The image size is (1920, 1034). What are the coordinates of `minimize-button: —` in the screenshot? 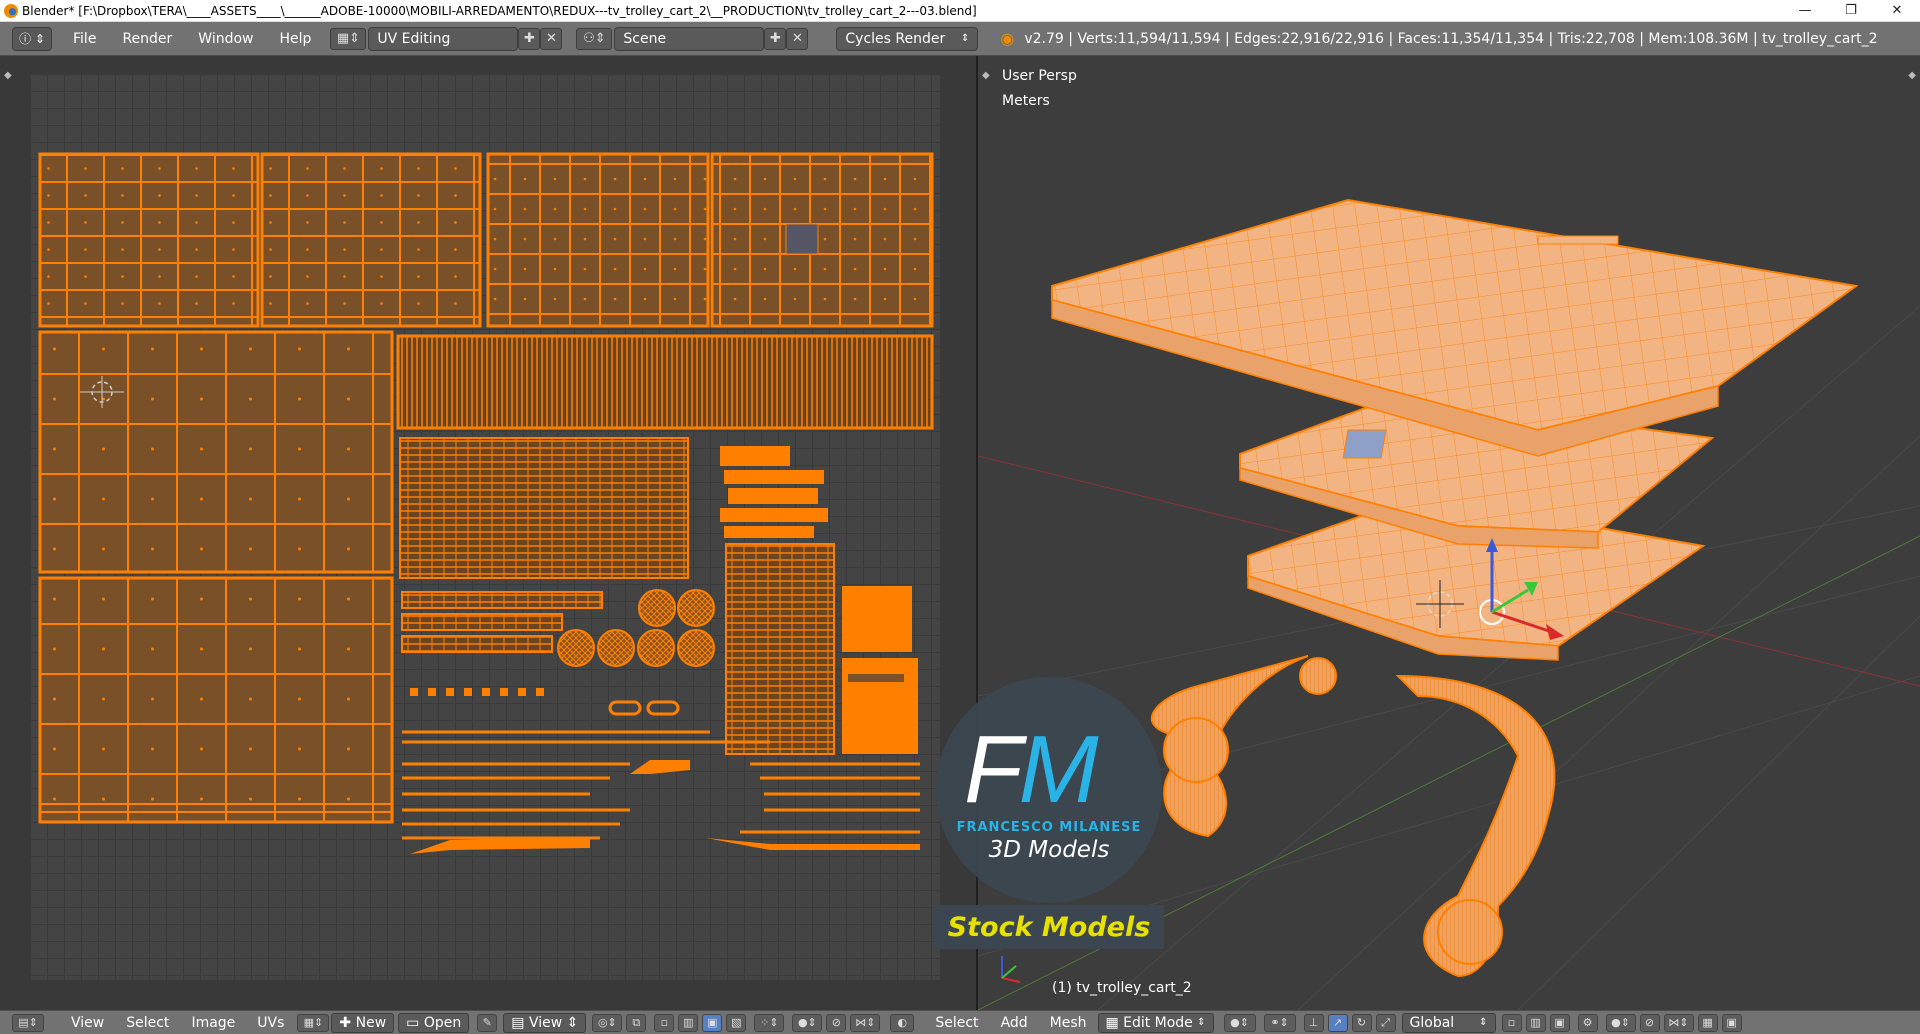 It's located at (1805, 11).